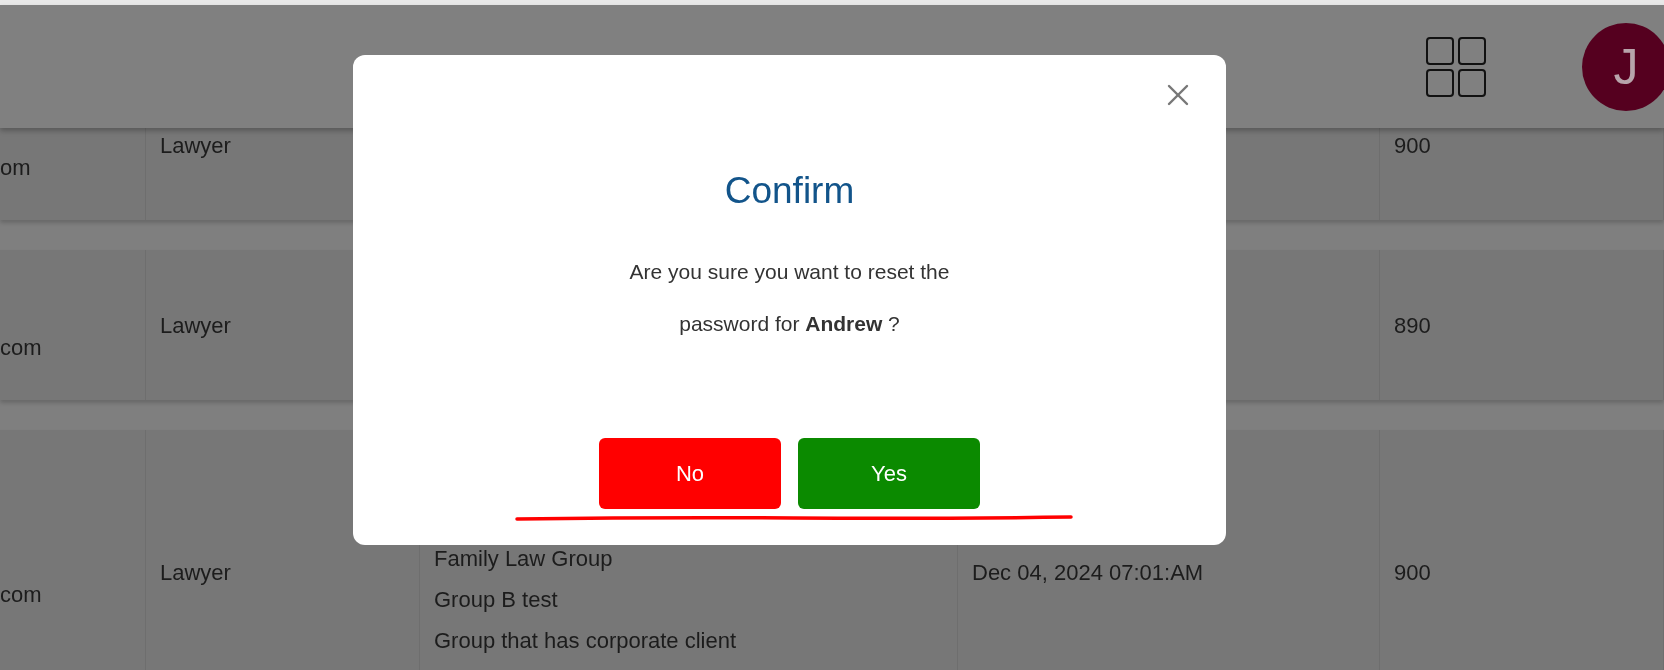  Describe the element at coordinates (690, 473) in the screenshot. I see `cancel-button: No` at that location.